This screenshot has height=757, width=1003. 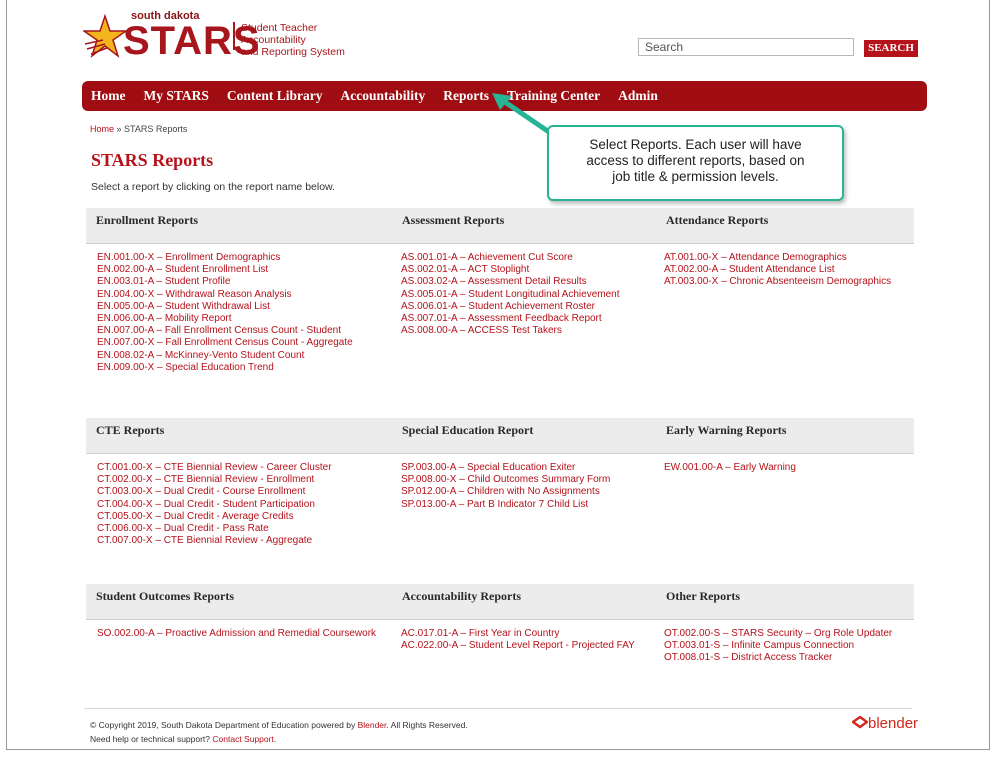 I want to click on nav-my-stars: My STARS, so click(x=176, y=96).